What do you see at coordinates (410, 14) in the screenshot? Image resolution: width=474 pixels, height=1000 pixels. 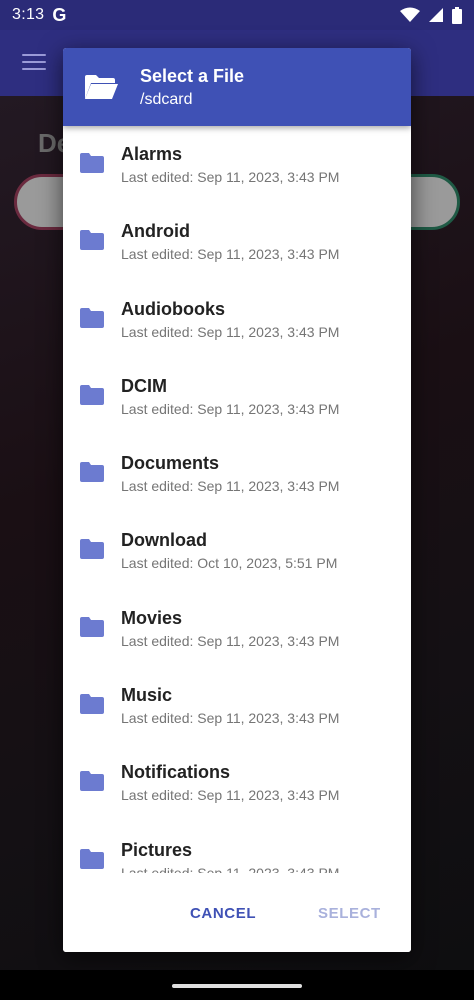 I see `wifi-icon` at bounding box center [410, 14].